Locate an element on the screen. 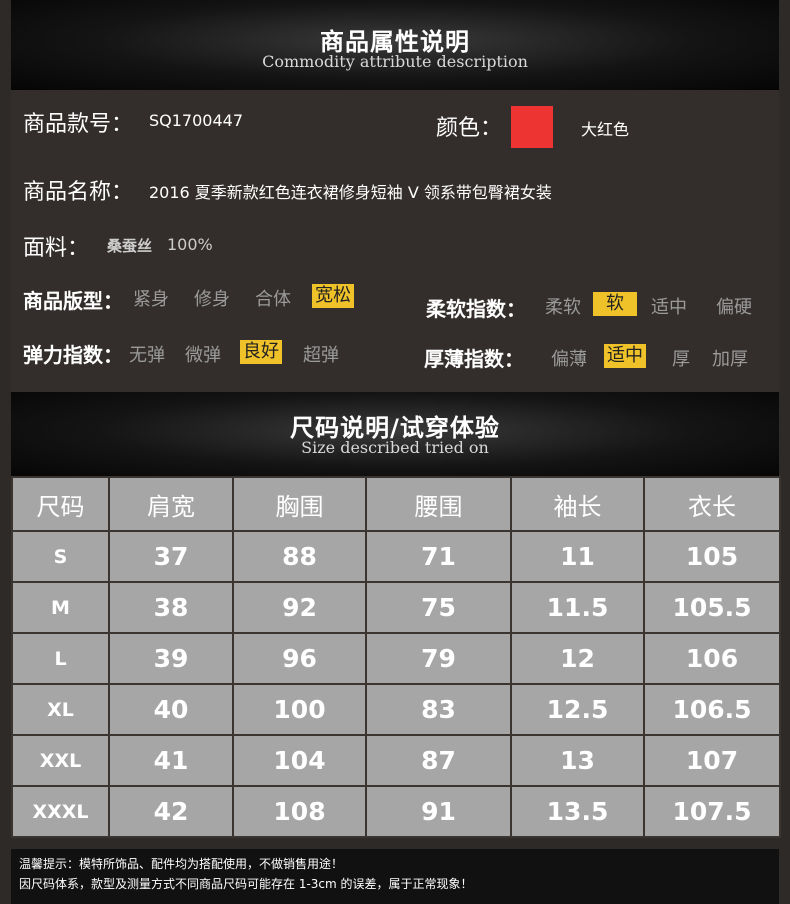 The image size is (790, 904). size-table-header: 尺码 肩宽 胸围 腰围 袖长 衣长 is located at coordinates (396, 504).